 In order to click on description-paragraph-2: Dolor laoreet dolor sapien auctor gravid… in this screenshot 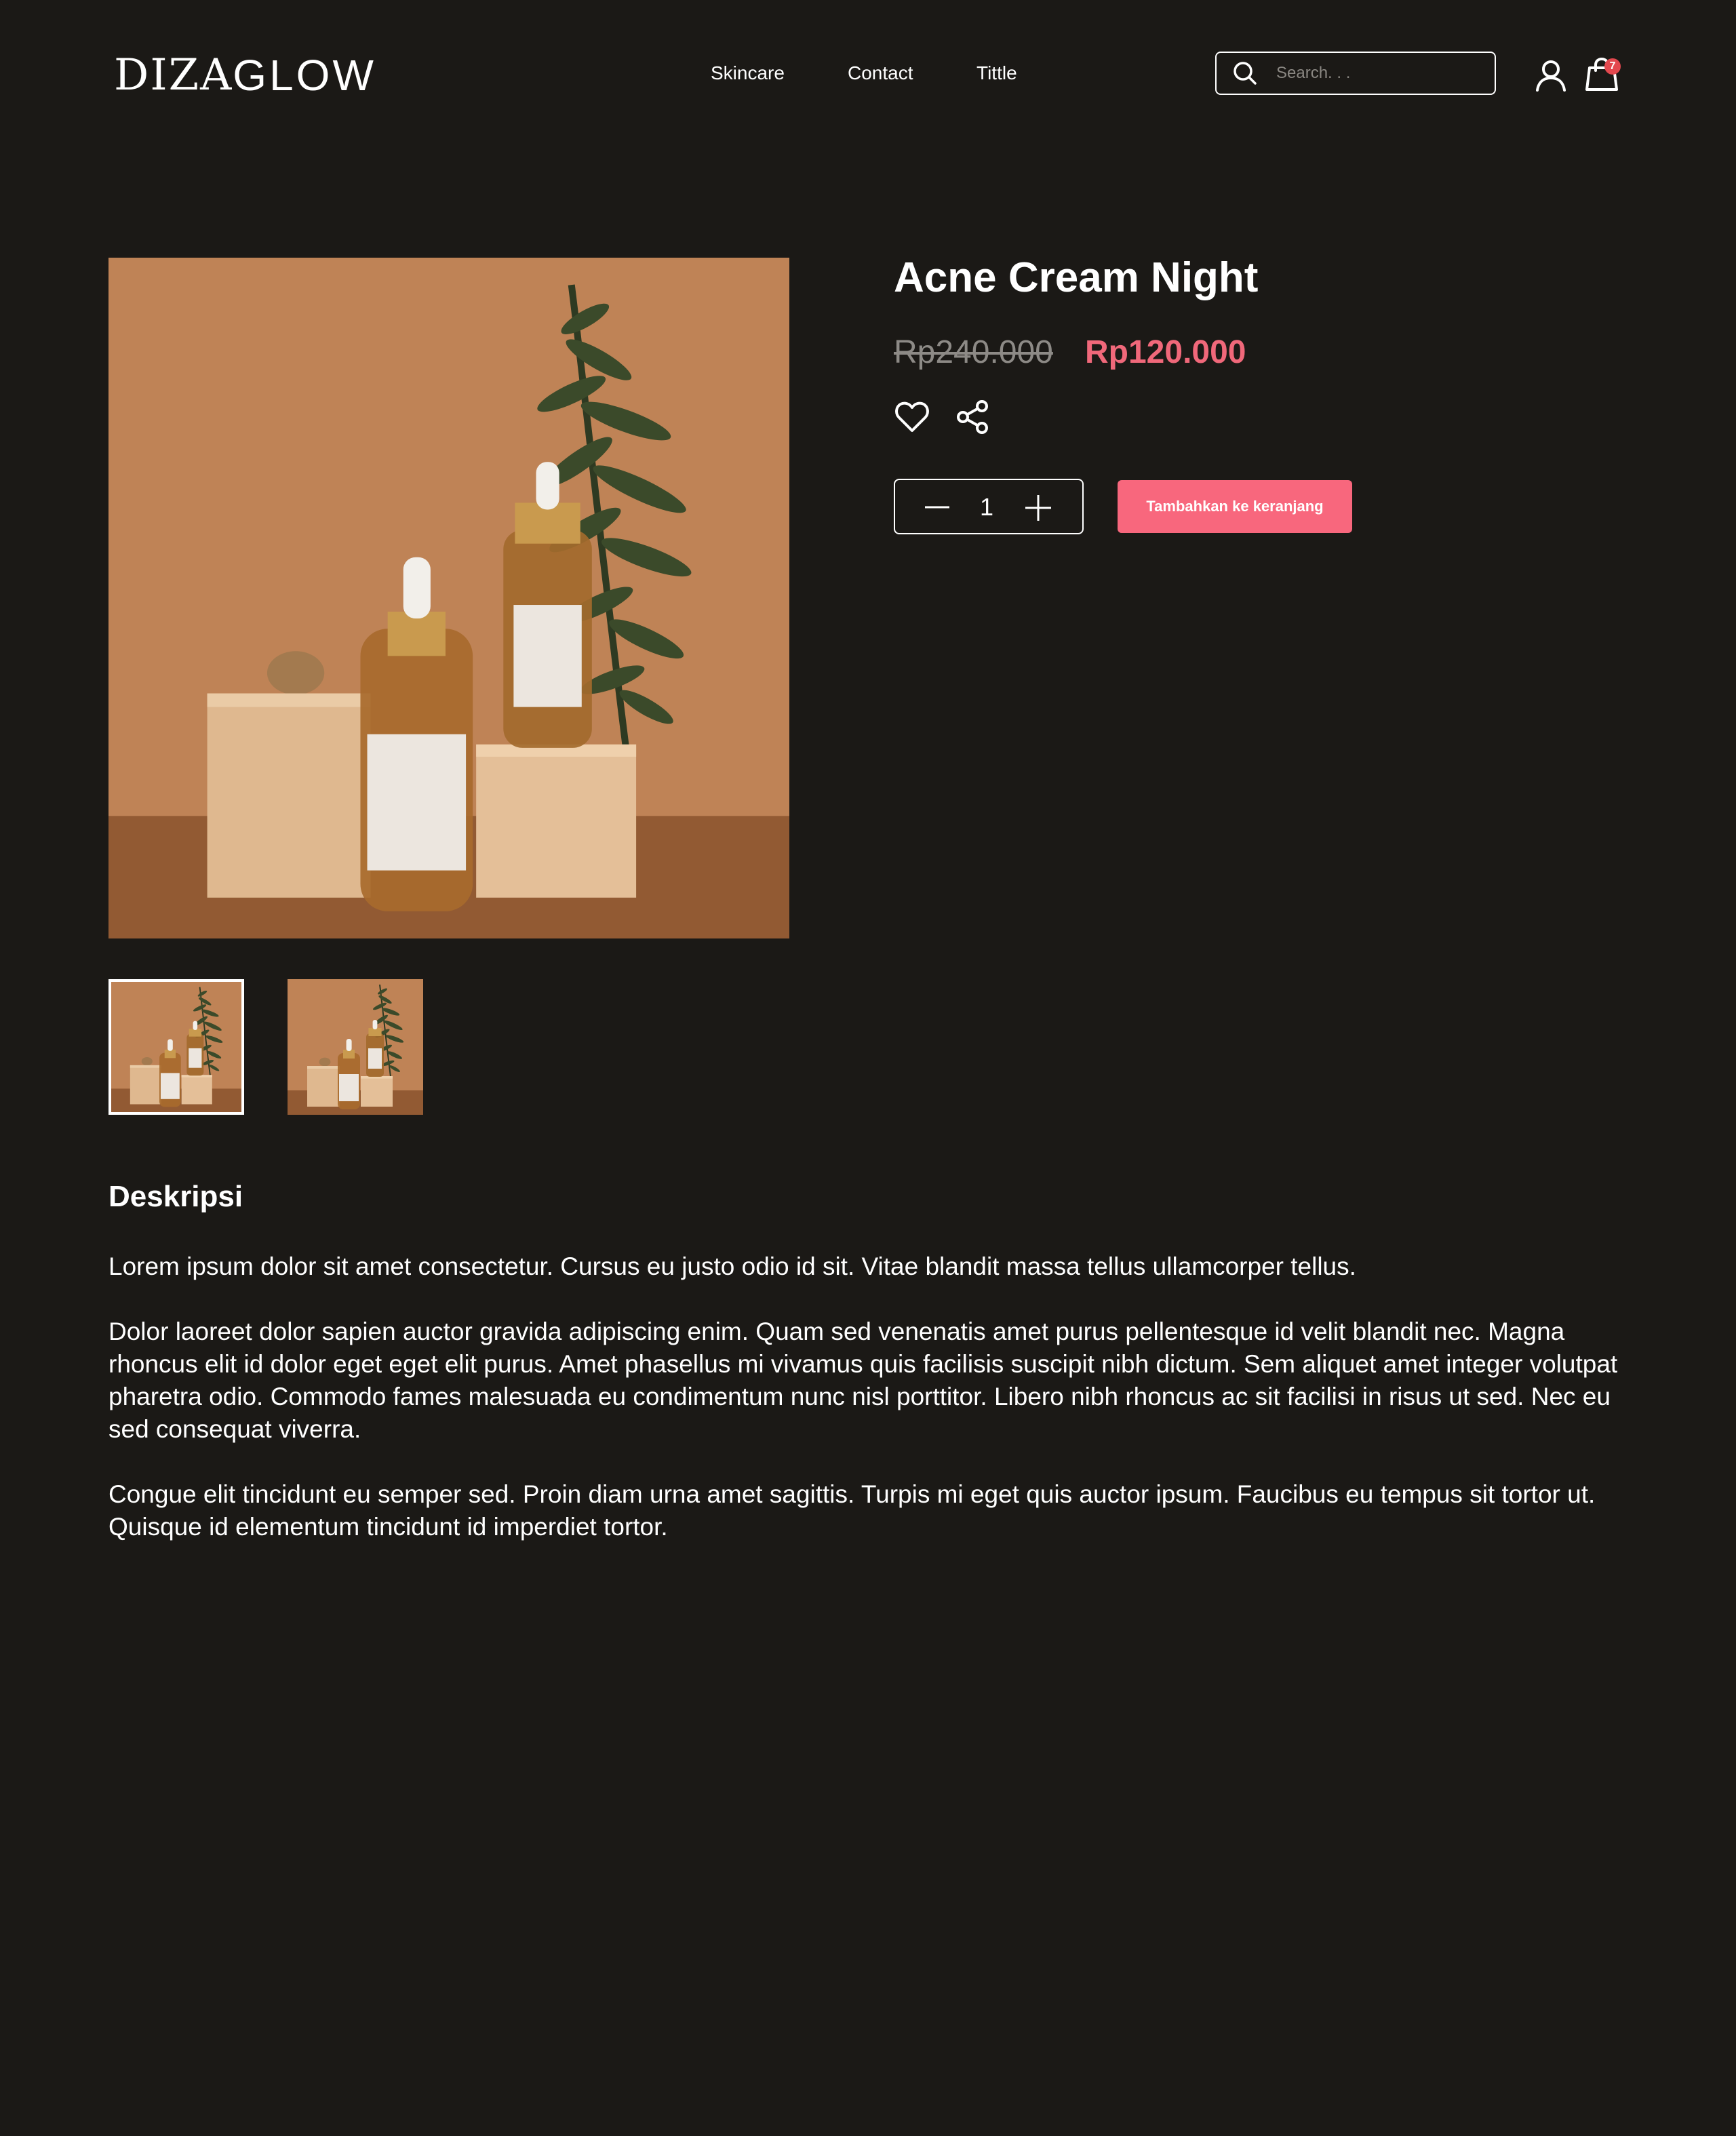, I will do `click(863, 1381)`.